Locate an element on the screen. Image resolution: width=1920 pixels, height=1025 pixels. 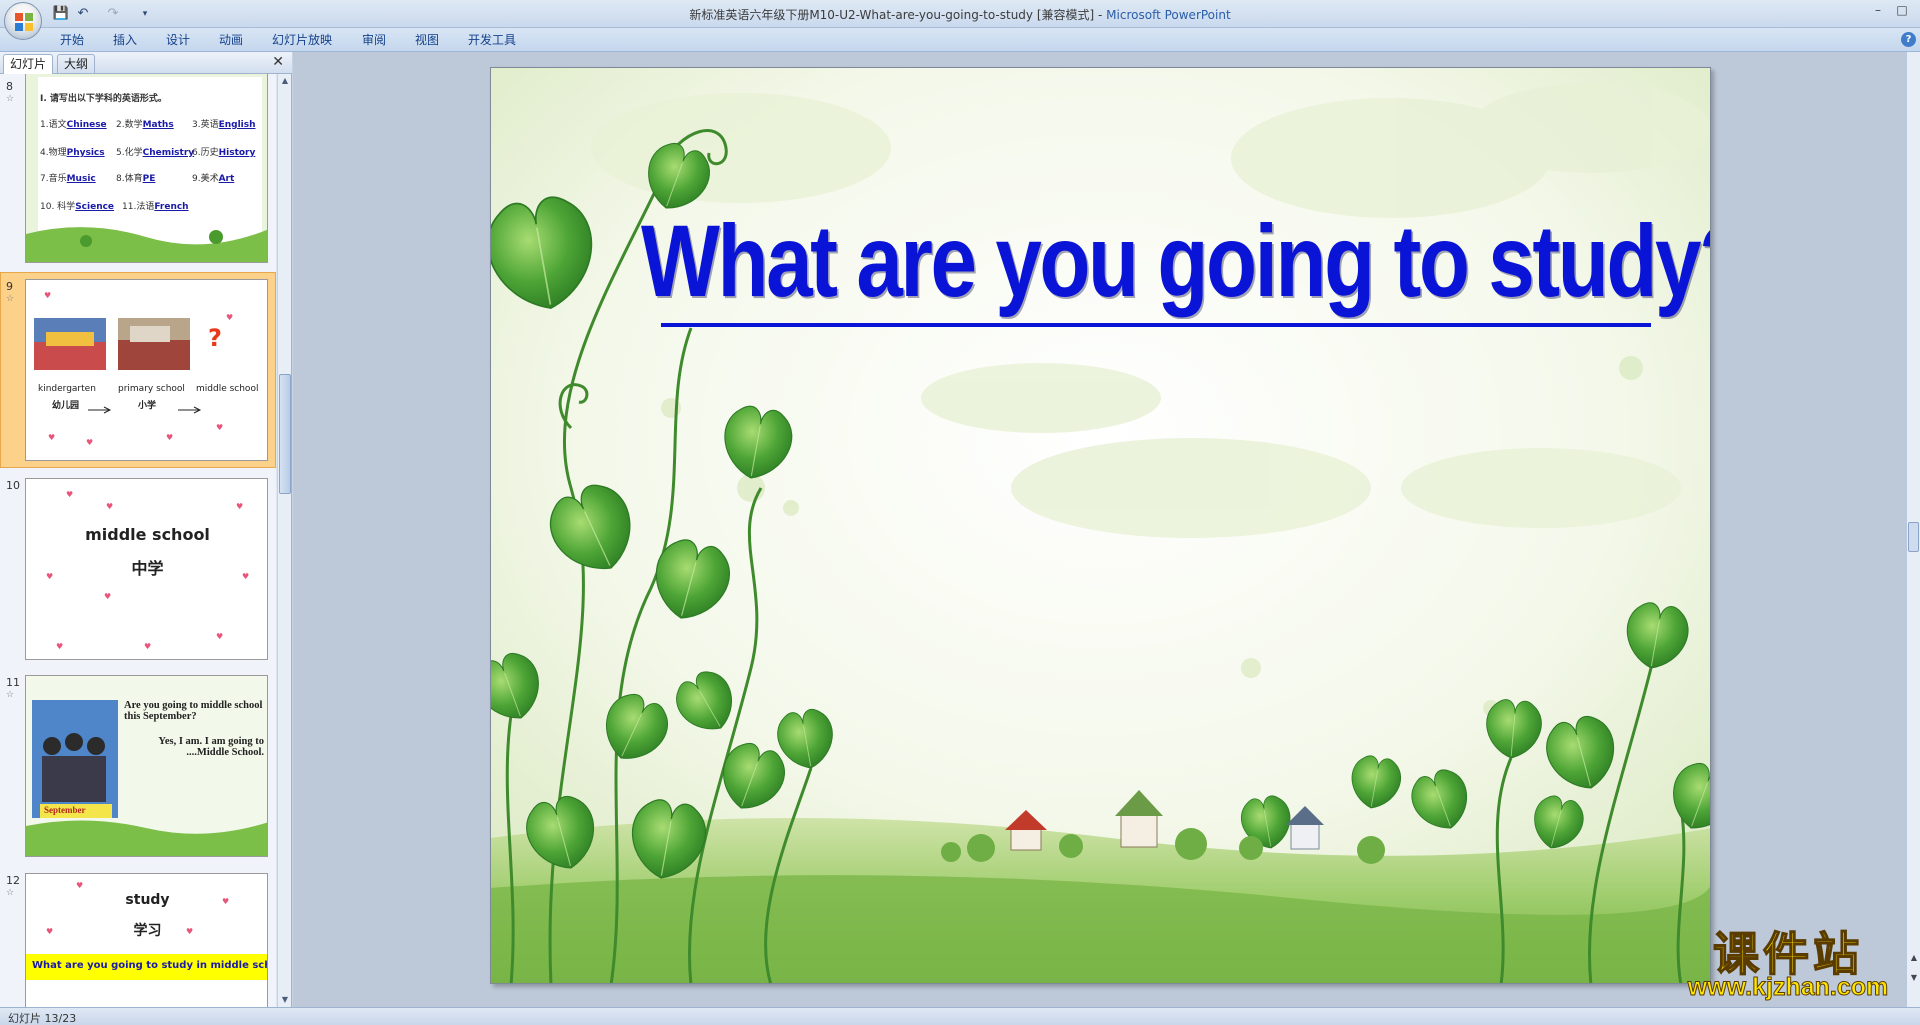
subject-en: Art is located at coordinates (226, 179).